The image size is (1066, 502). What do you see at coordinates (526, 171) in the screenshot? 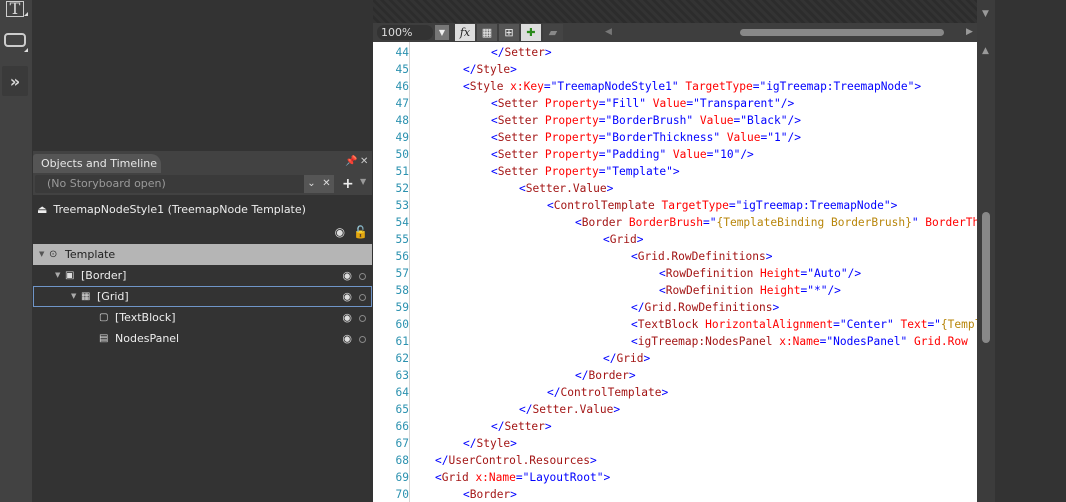
I see `code-line: 51 <Setter Property="Template">` at bounding box center [526, 171].